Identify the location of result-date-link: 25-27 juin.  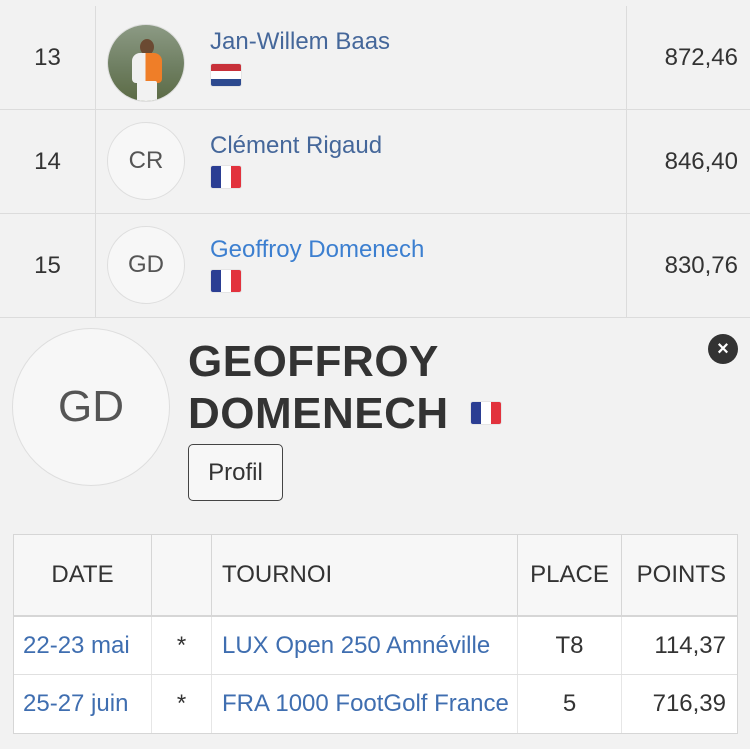
(83, 704).